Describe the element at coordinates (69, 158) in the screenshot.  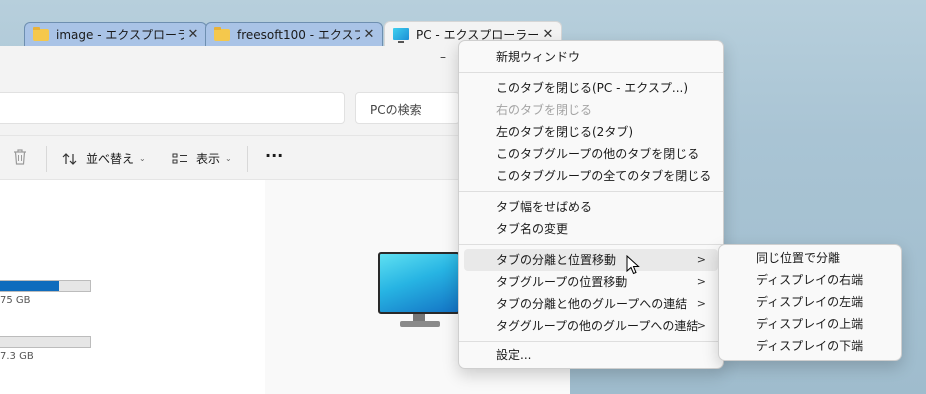
I see `sort-icon` at that location.